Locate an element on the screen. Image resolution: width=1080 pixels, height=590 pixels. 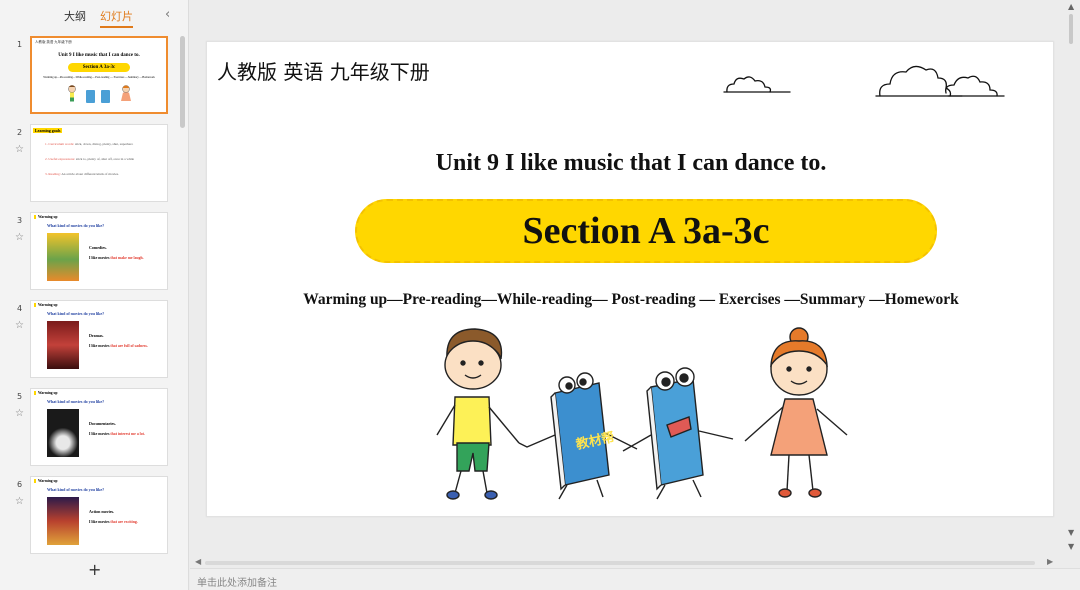
chevron-up-icon: ▲ is located at coordinates (1071, 6).